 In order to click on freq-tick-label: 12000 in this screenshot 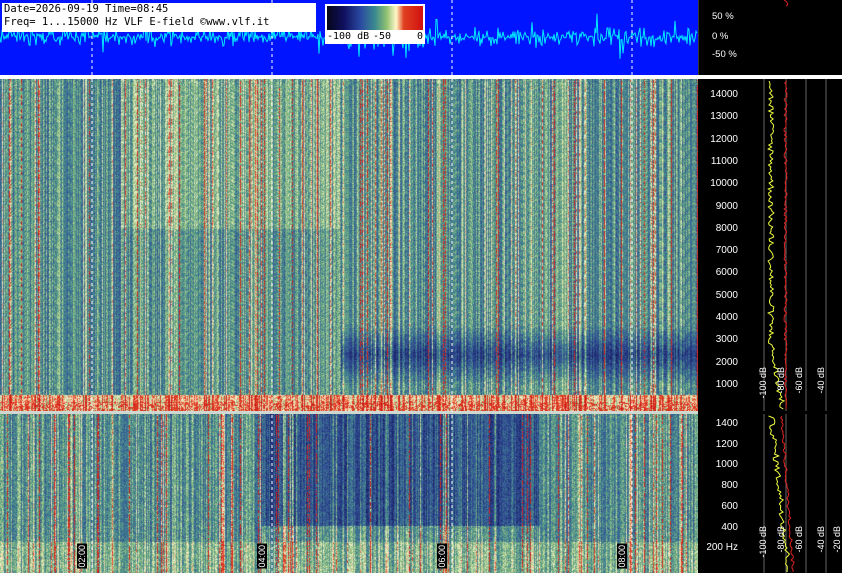, I will do `click(724, 139)`.